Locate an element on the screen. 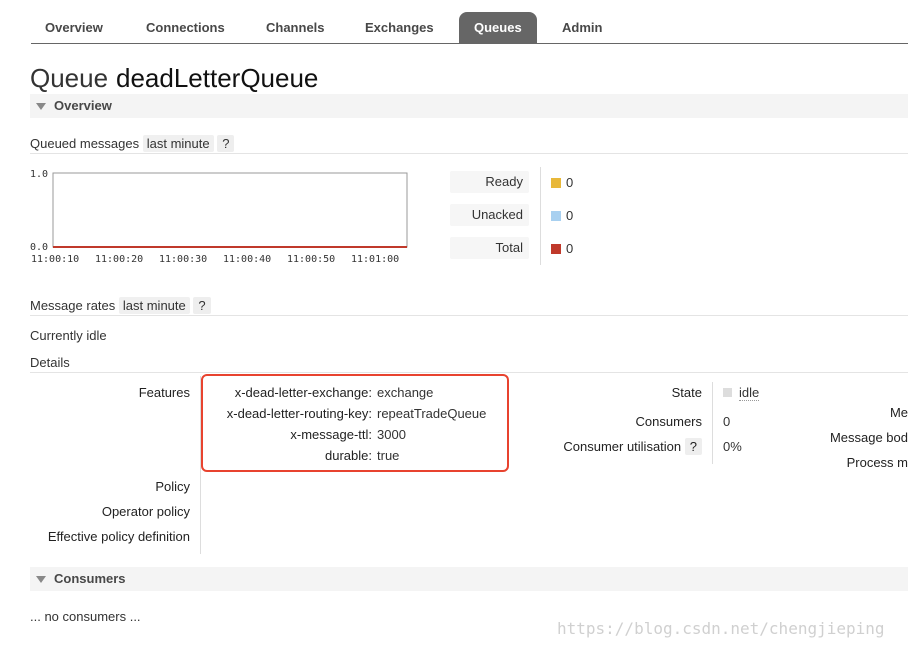 The width and height of the screenshot is (908, 648). page-title-queue-name: deadLetterQueue is located at coordinates (217, 78).